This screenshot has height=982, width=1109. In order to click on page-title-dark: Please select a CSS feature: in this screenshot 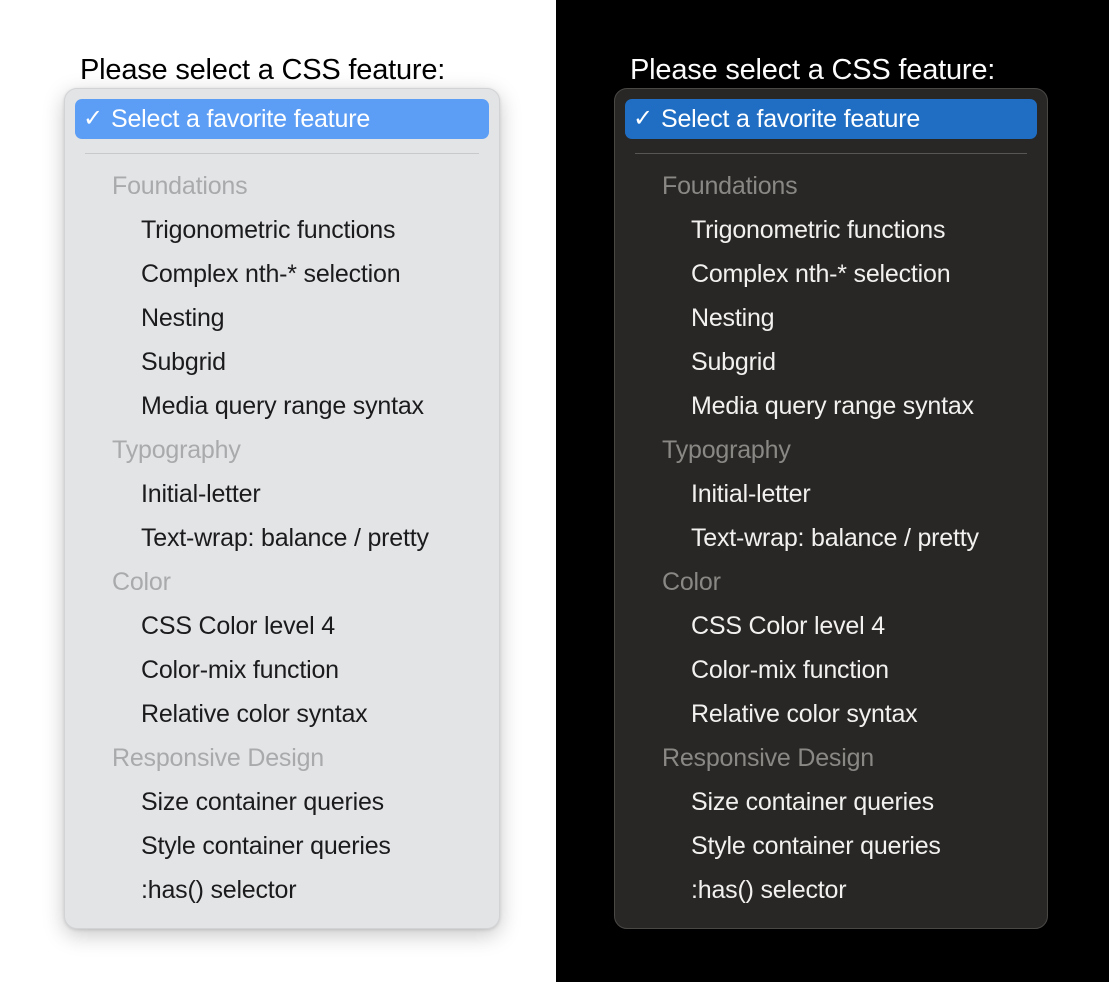, I will do `click(813, 70)`.